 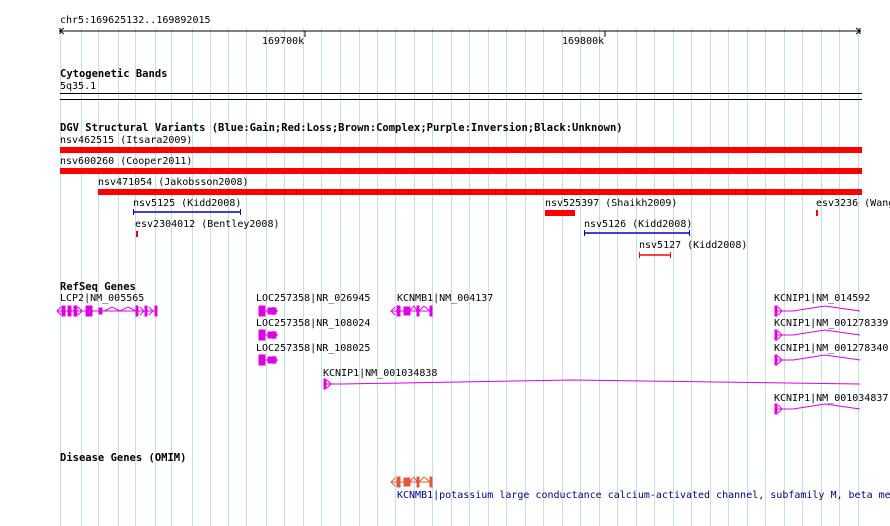 What do you see at coordinates (445, 25) in the screenshot?
I see `ruler-axis` at bounding box center [445, 25].